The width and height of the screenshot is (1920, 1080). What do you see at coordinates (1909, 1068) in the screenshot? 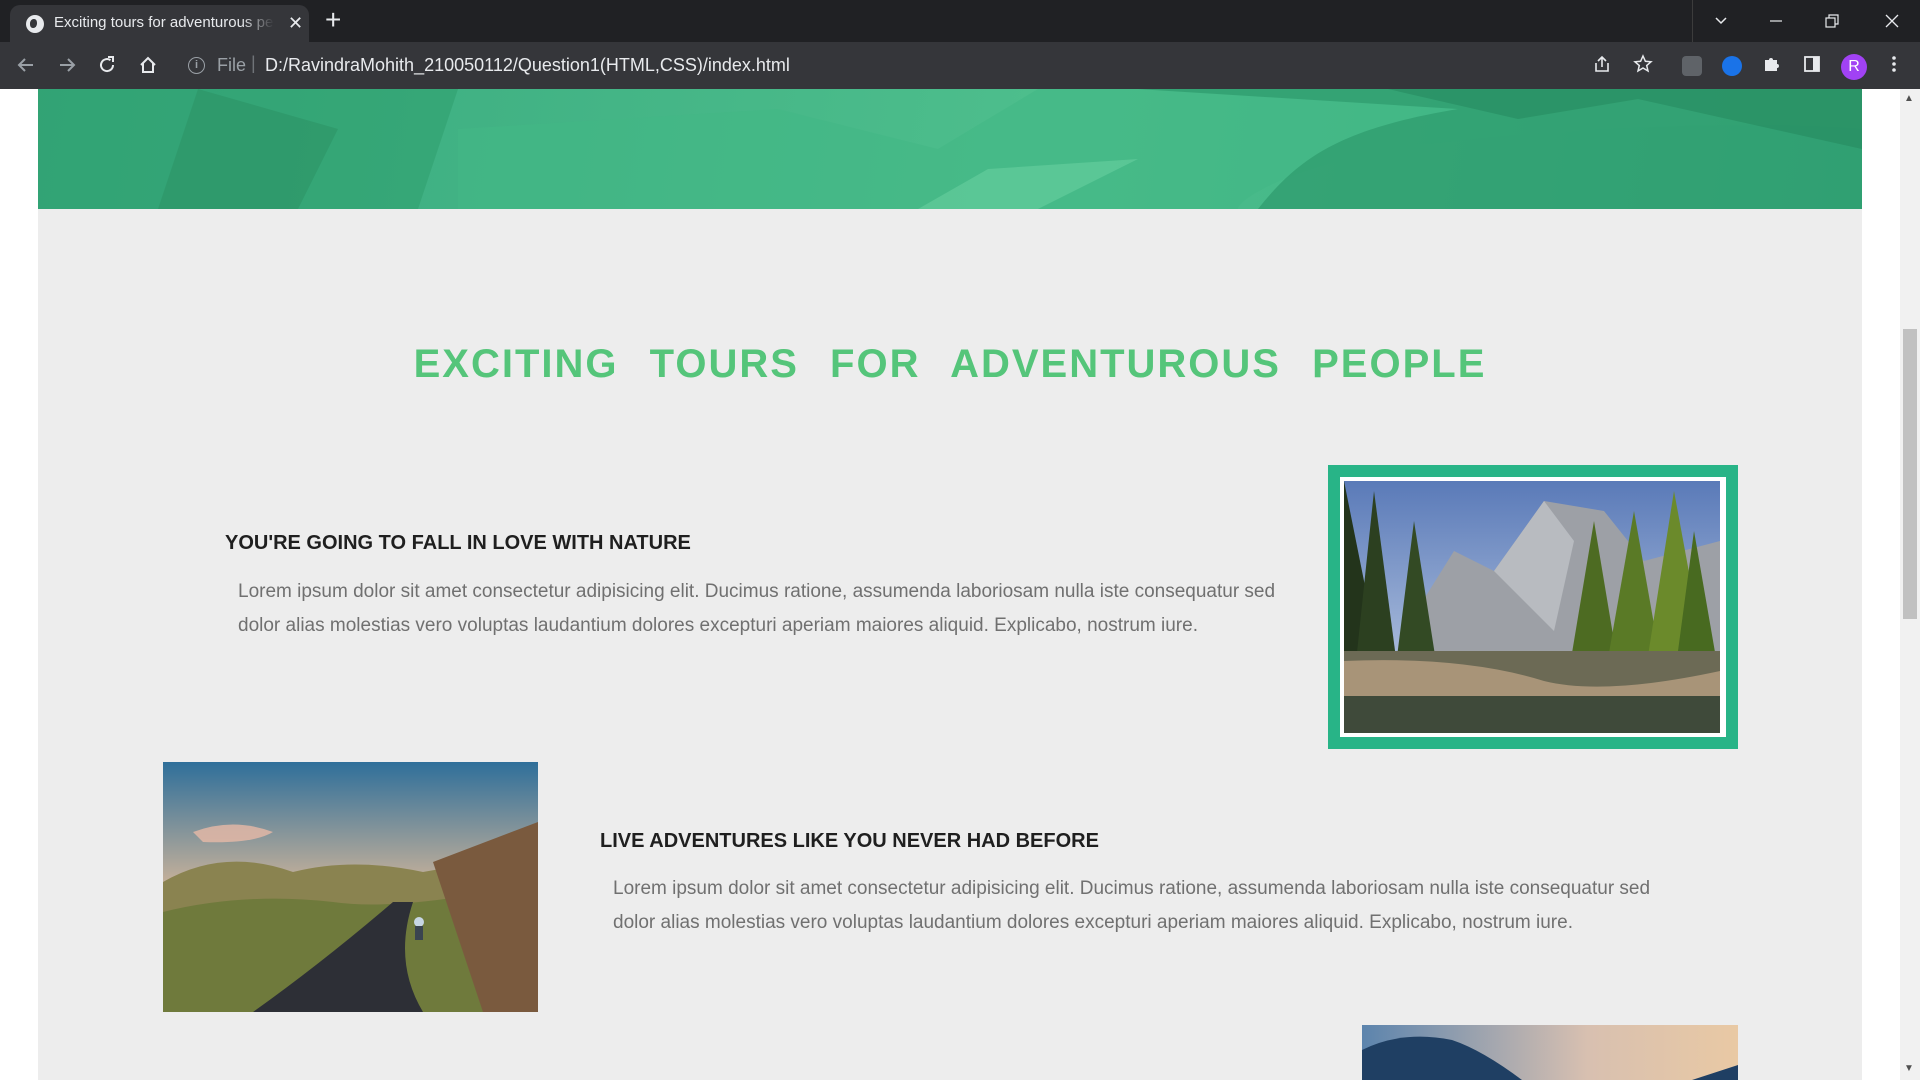
I see `scroll-down-icon: ▼` at bounding box center [1909, 1068].